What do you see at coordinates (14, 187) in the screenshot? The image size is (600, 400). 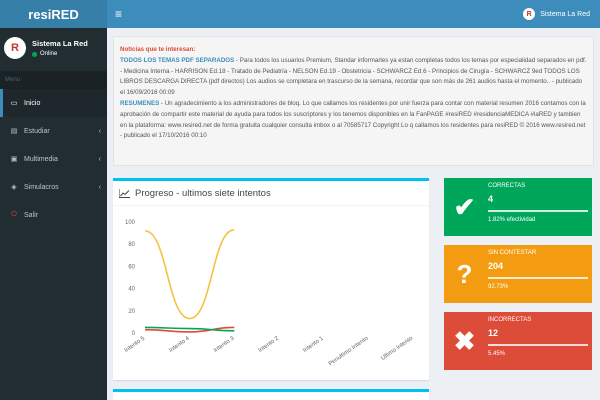 I see `cube-icon: ◈` at bounding box center [14, 187].